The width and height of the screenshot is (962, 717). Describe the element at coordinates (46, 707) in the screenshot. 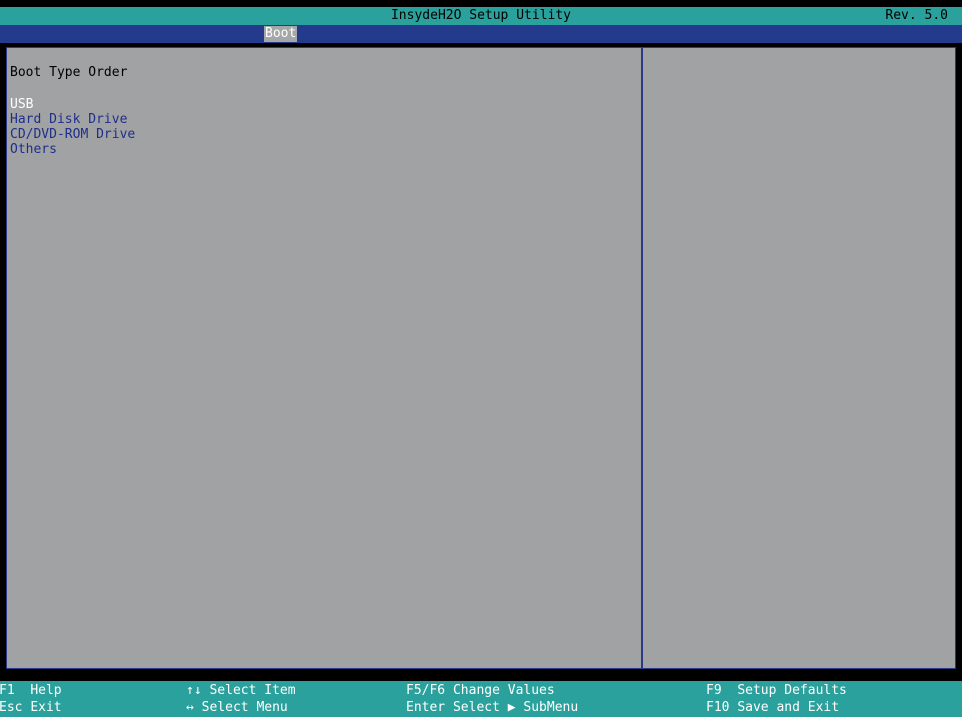

I see `help-desc-esc: Exit` at that location.